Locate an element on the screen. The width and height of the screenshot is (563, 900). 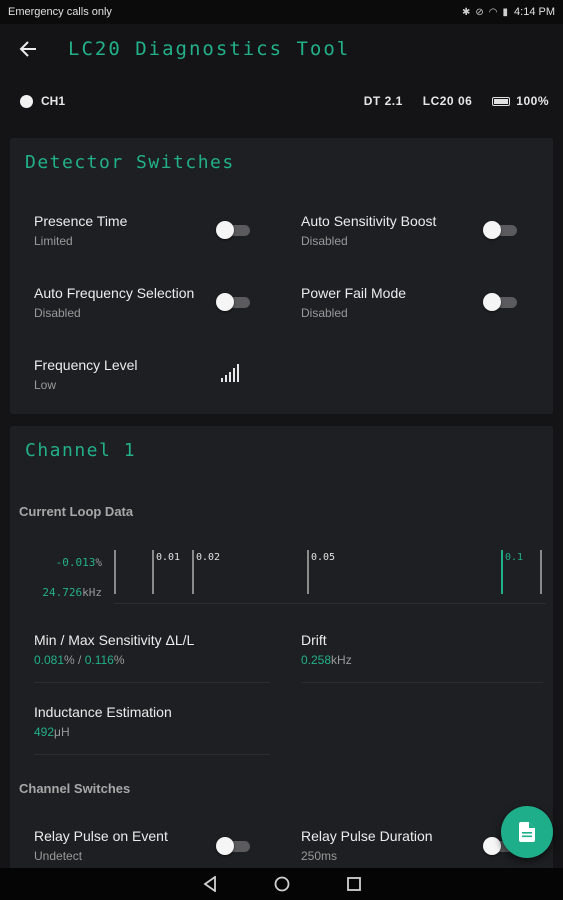
loop-delta-value: -0.013 is located at coordinates (75, 562).